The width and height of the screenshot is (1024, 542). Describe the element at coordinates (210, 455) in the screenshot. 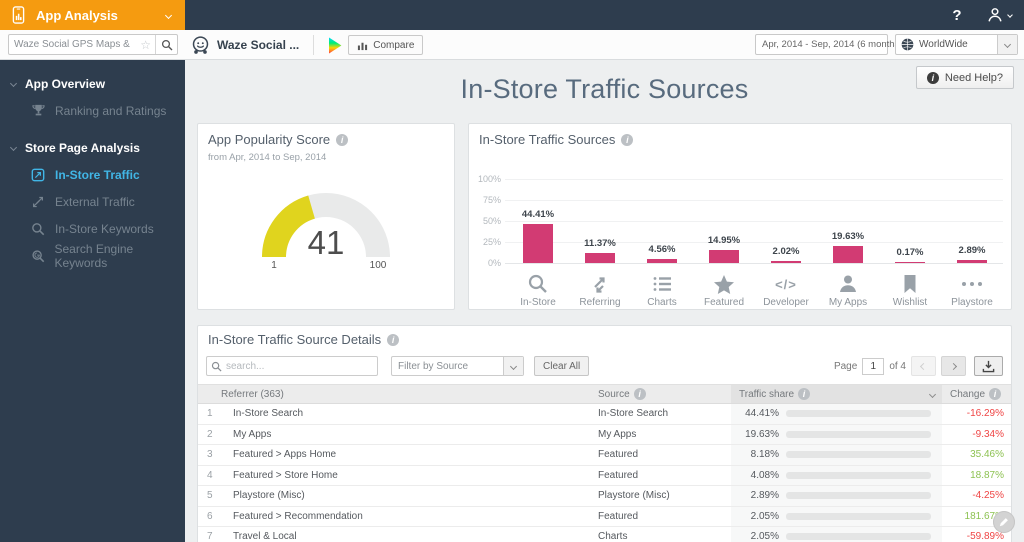

I see `row-number: 3` at that location.